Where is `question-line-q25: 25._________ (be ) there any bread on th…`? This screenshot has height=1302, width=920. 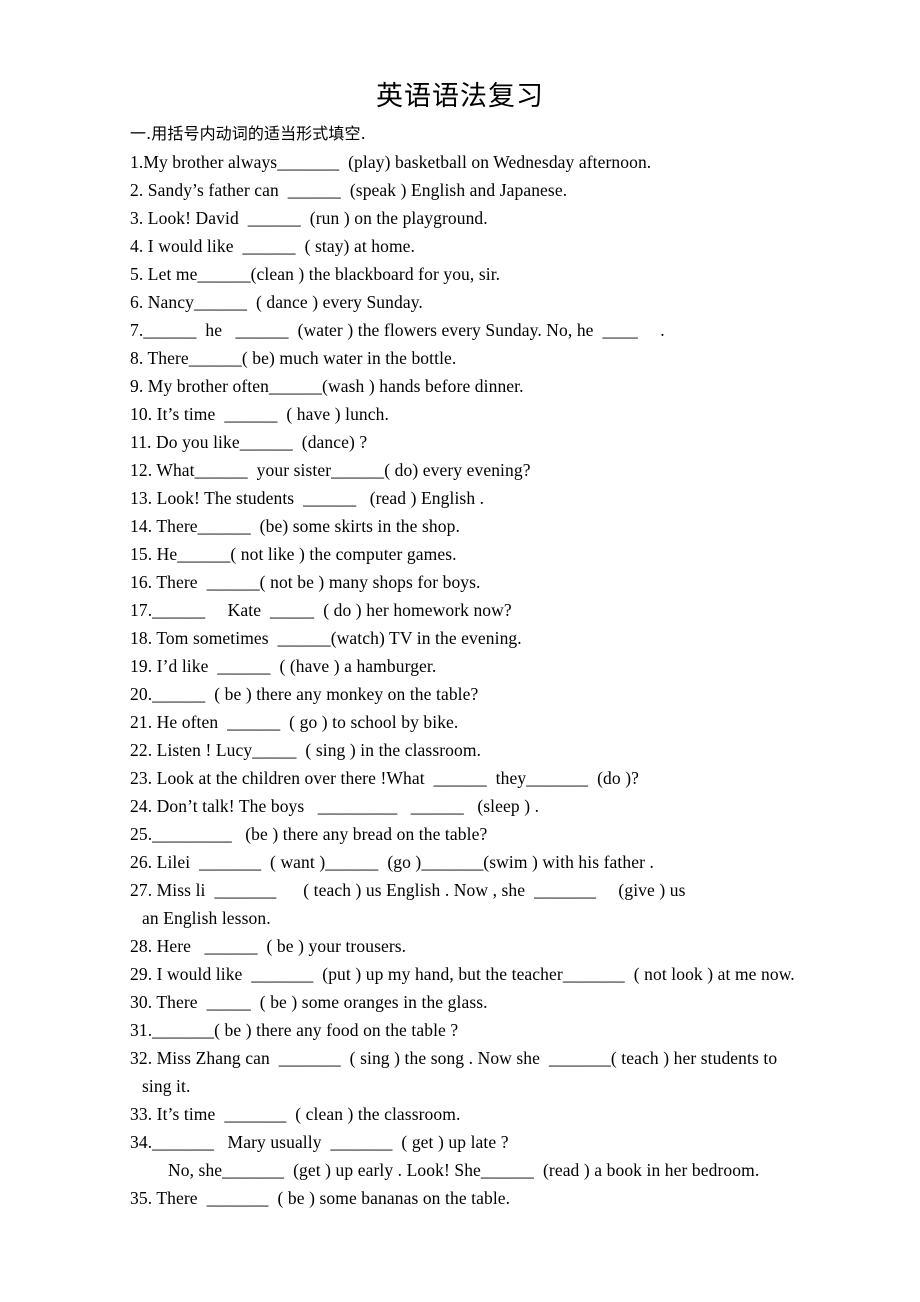 question-line-q25: 25._________ (be ) there any bread on th… is located at coordinates (309, 834).